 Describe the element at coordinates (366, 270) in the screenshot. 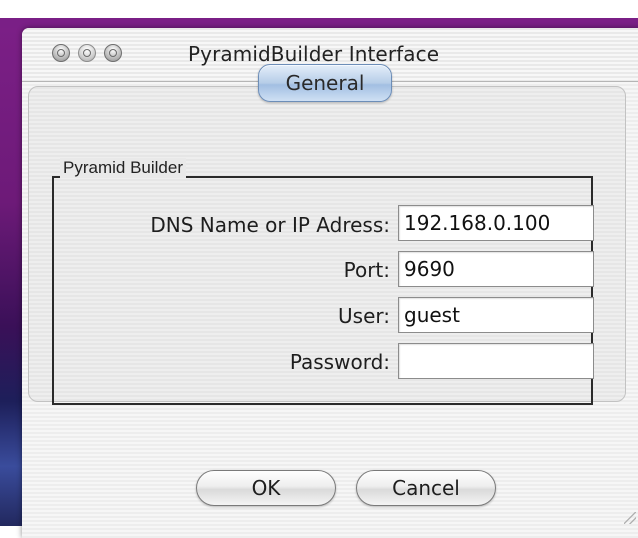

I see `port-label: Port:` at that location.